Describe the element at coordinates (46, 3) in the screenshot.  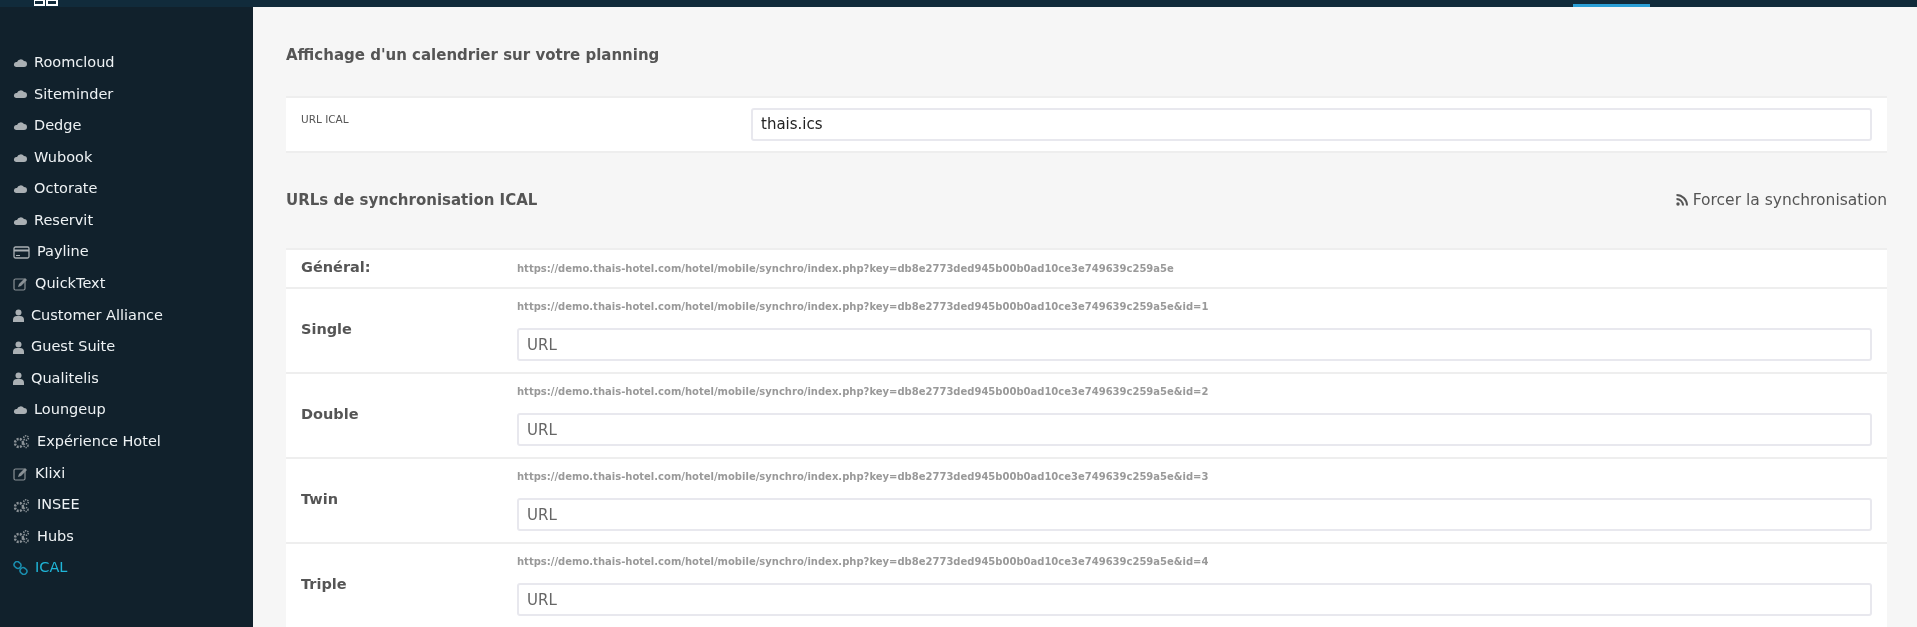
I see `logo-icon` at that location.